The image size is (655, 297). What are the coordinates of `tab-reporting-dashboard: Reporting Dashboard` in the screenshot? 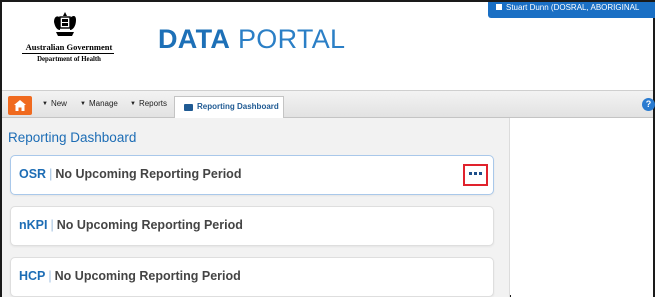 It's located at (229, 107).